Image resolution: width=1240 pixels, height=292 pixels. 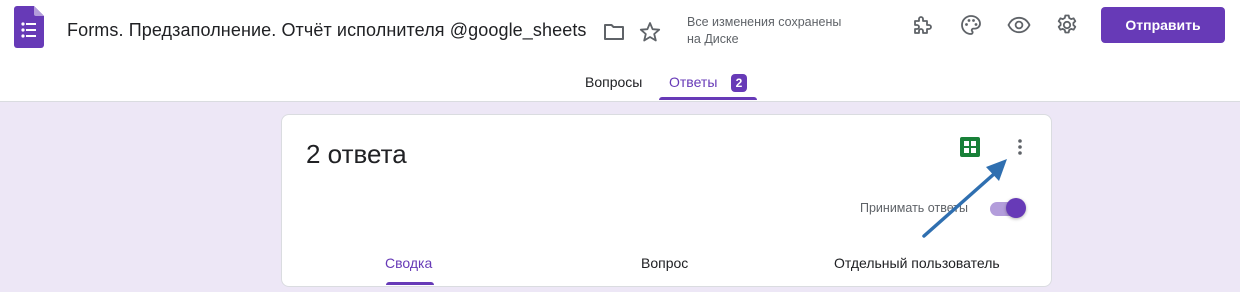 I want to click on more-options-icon, so click(x=1020, y=147).